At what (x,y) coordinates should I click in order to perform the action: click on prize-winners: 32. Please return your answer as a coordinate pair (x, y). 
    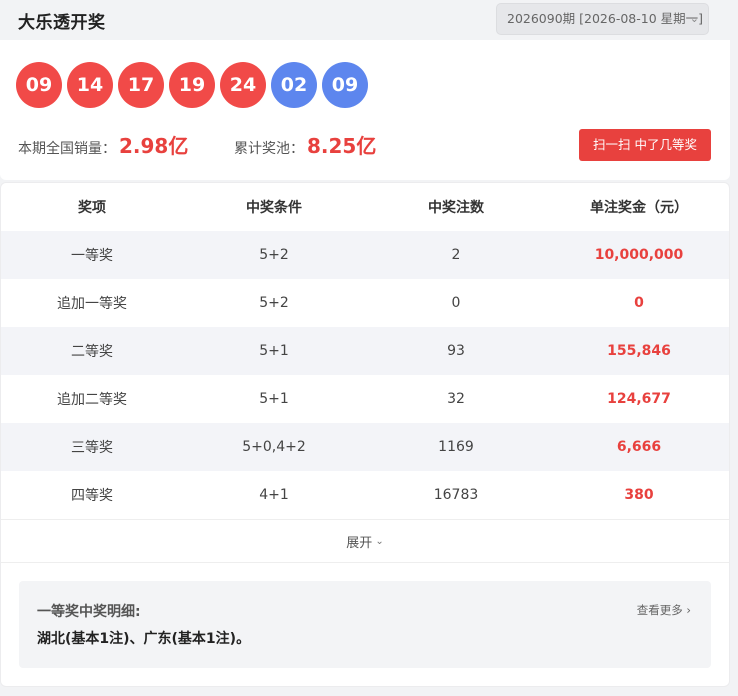
    Looking at the image, I should click on (456, 399).